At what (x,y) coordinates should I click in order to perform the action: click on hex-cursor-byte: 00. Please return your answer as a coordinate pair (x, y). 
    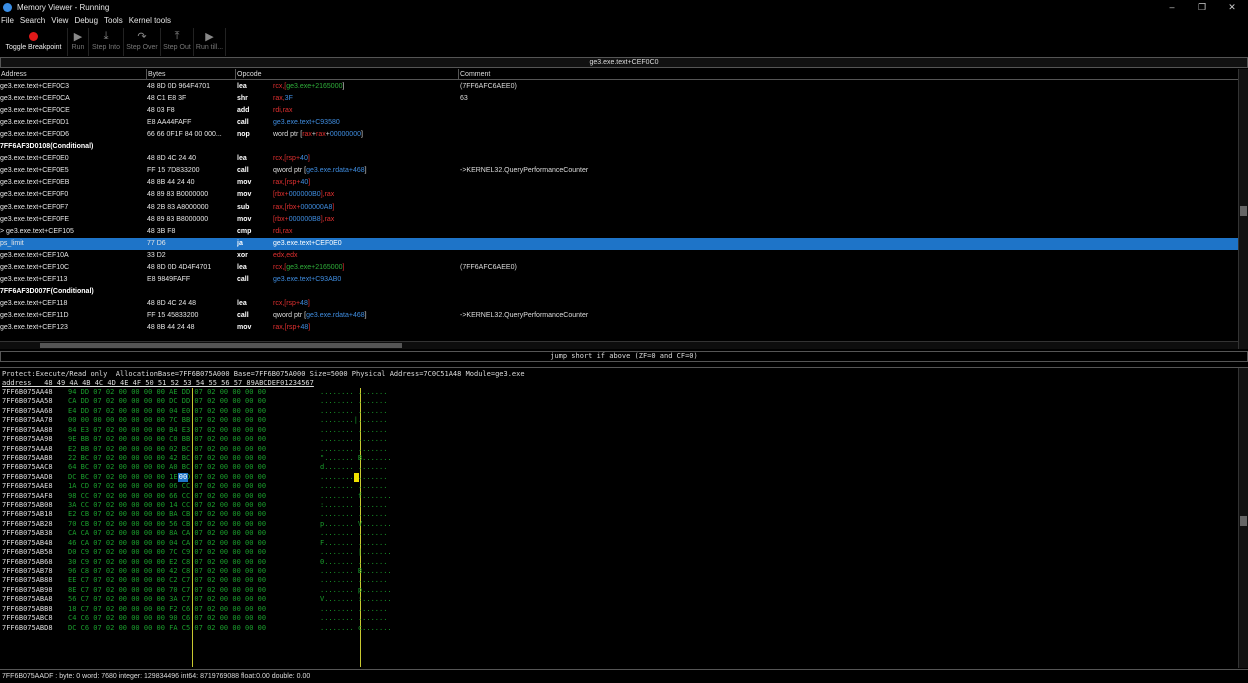
    Looking at the image, I should click on (183, 477).